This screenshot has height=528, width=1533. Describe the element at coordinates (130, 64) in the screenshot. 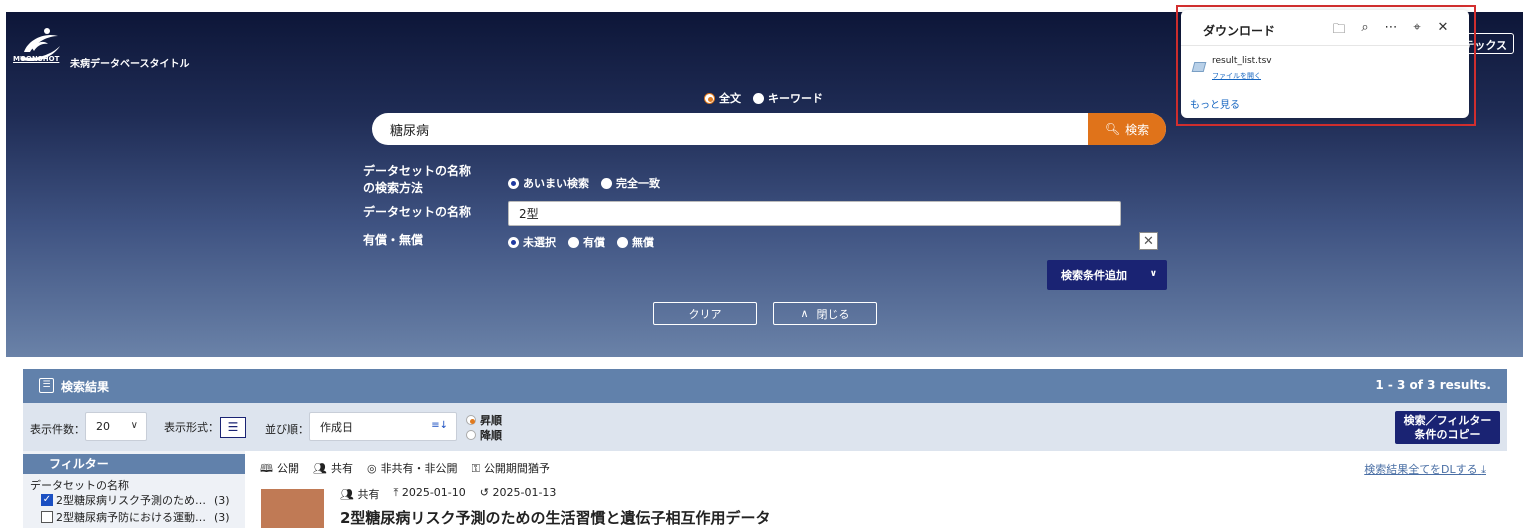

I see `site-title: 未病データベースタイトル` at that location.